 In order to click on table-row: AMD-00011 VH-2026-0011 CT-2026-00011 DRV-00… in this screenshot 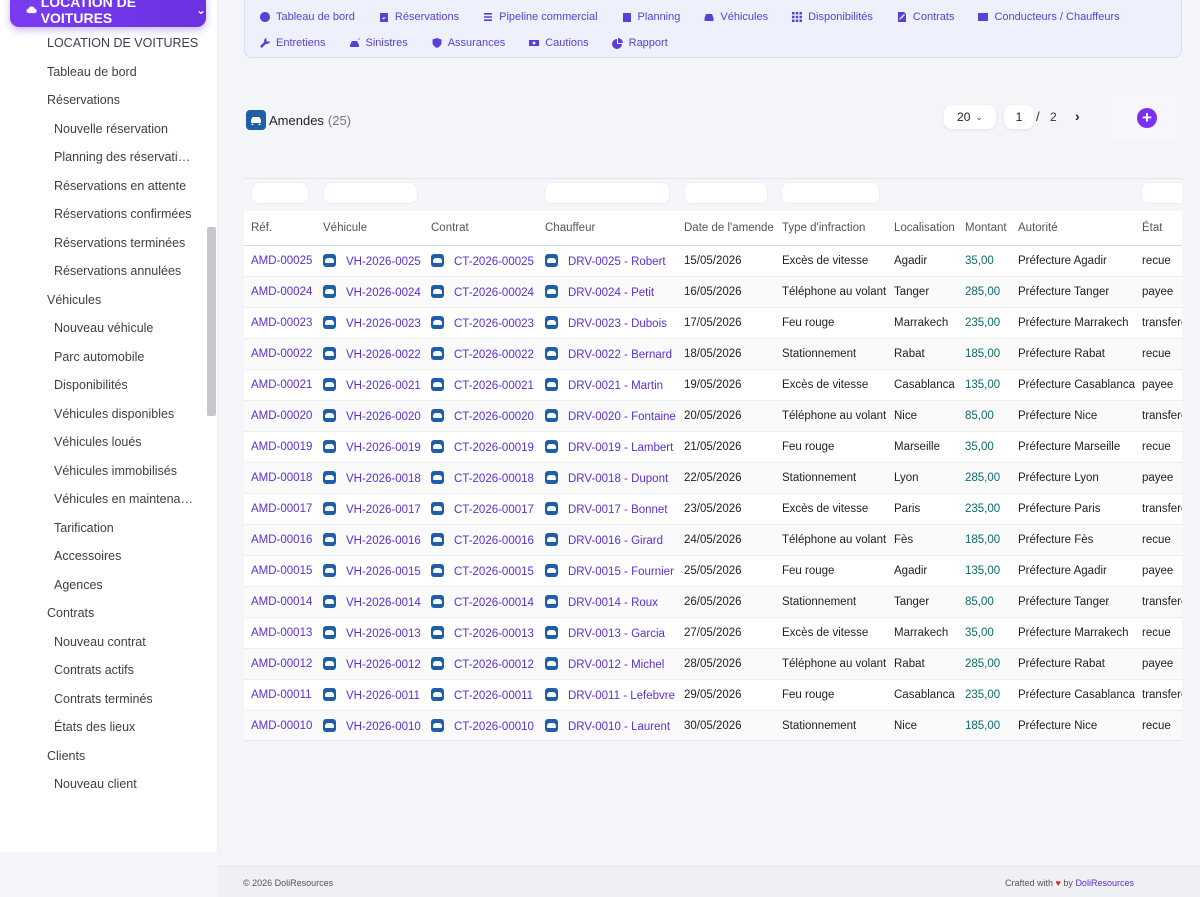, I will do `click(713, 695)`.